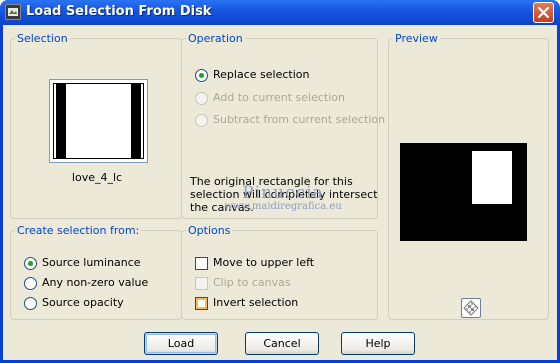 The image size is (560, 363). I want to click on radio-label: Add to current selection, so click(279, 97).